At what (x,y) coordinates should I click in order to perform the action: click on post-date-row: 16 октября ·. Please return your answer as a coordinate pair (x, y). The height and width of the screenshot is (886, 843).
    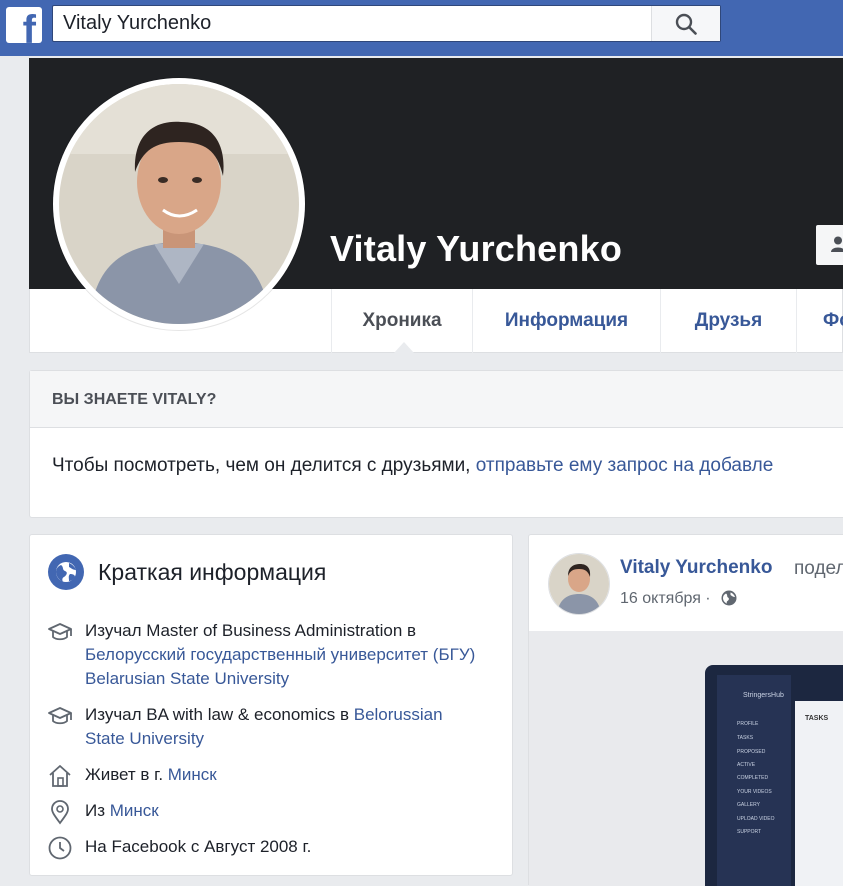
    Looking at the image, I should click on (678, 597).